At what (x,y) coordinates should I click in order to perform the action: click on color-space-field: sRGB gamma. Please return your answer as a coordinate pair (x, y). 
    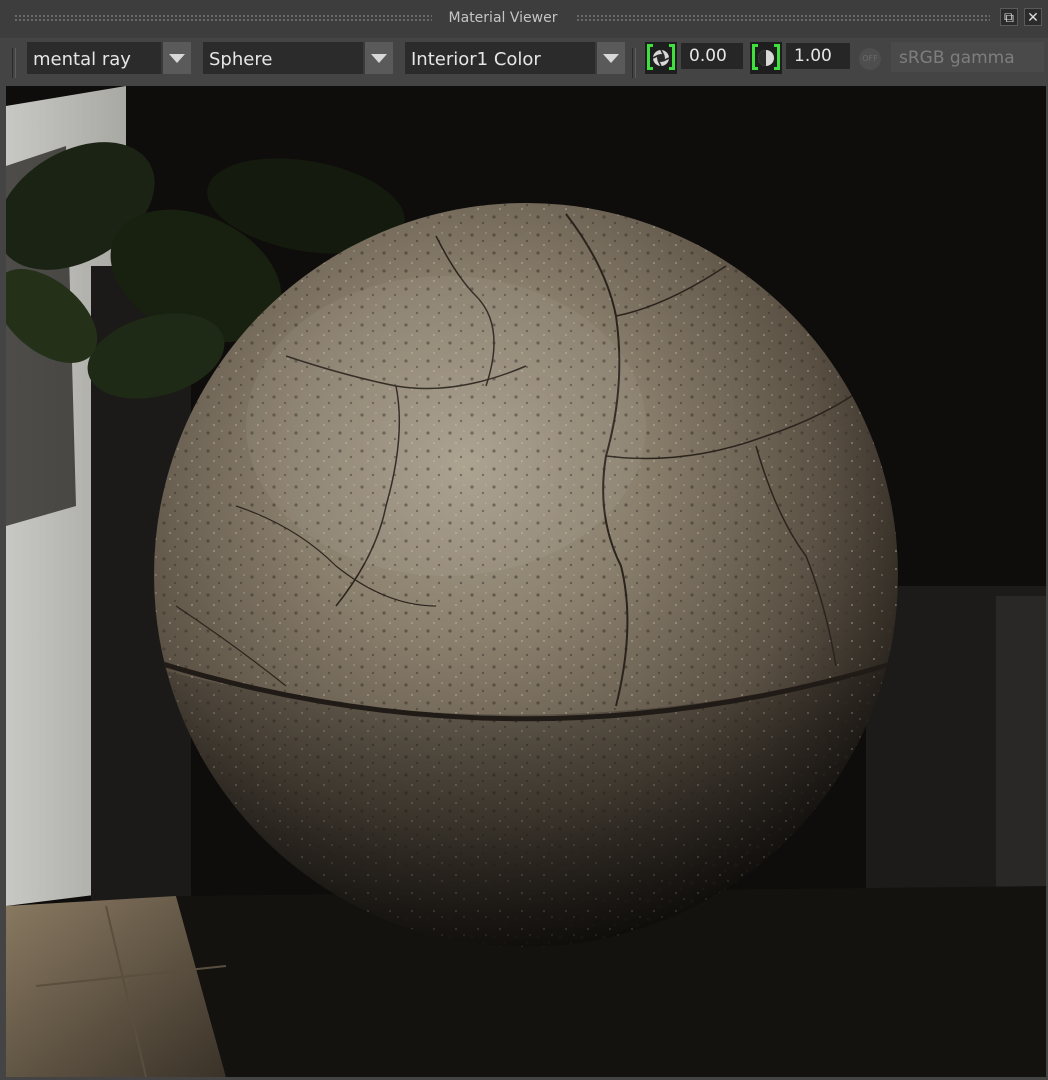
    Looking at the image, I should click on (967, 57).